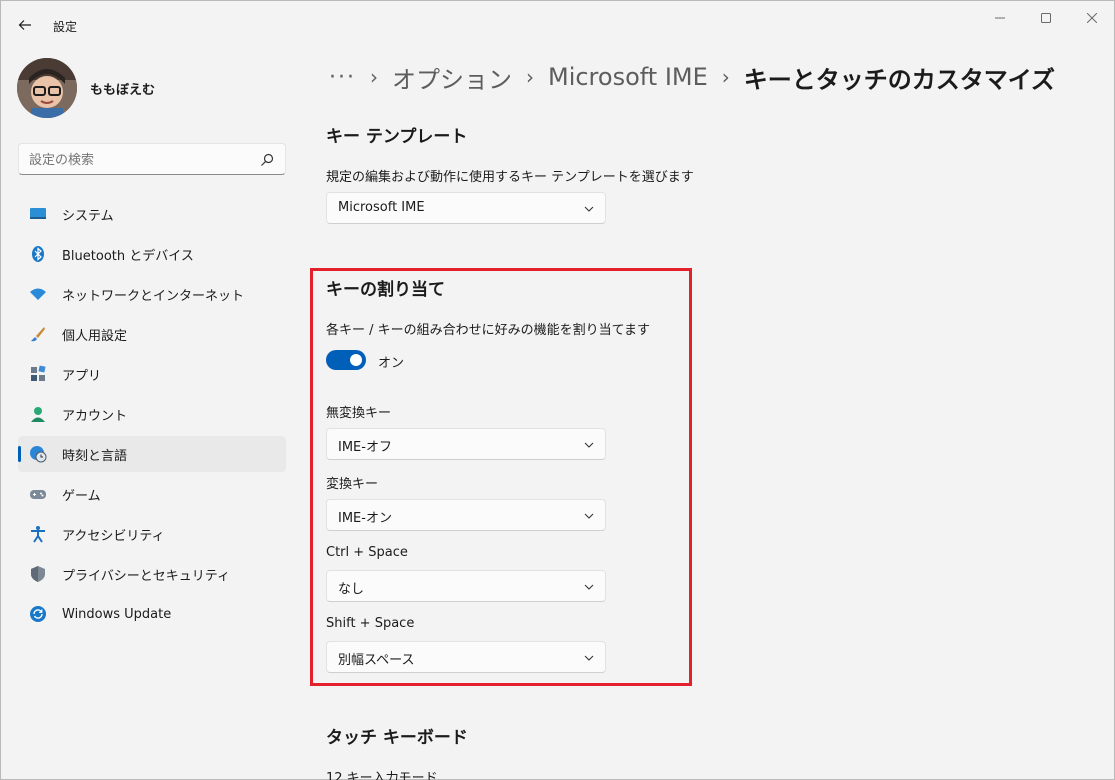 This screenshot has width=1115, height=780. I want to click on sidebar-item-personalization: 個人用設定, so click(152, 334).